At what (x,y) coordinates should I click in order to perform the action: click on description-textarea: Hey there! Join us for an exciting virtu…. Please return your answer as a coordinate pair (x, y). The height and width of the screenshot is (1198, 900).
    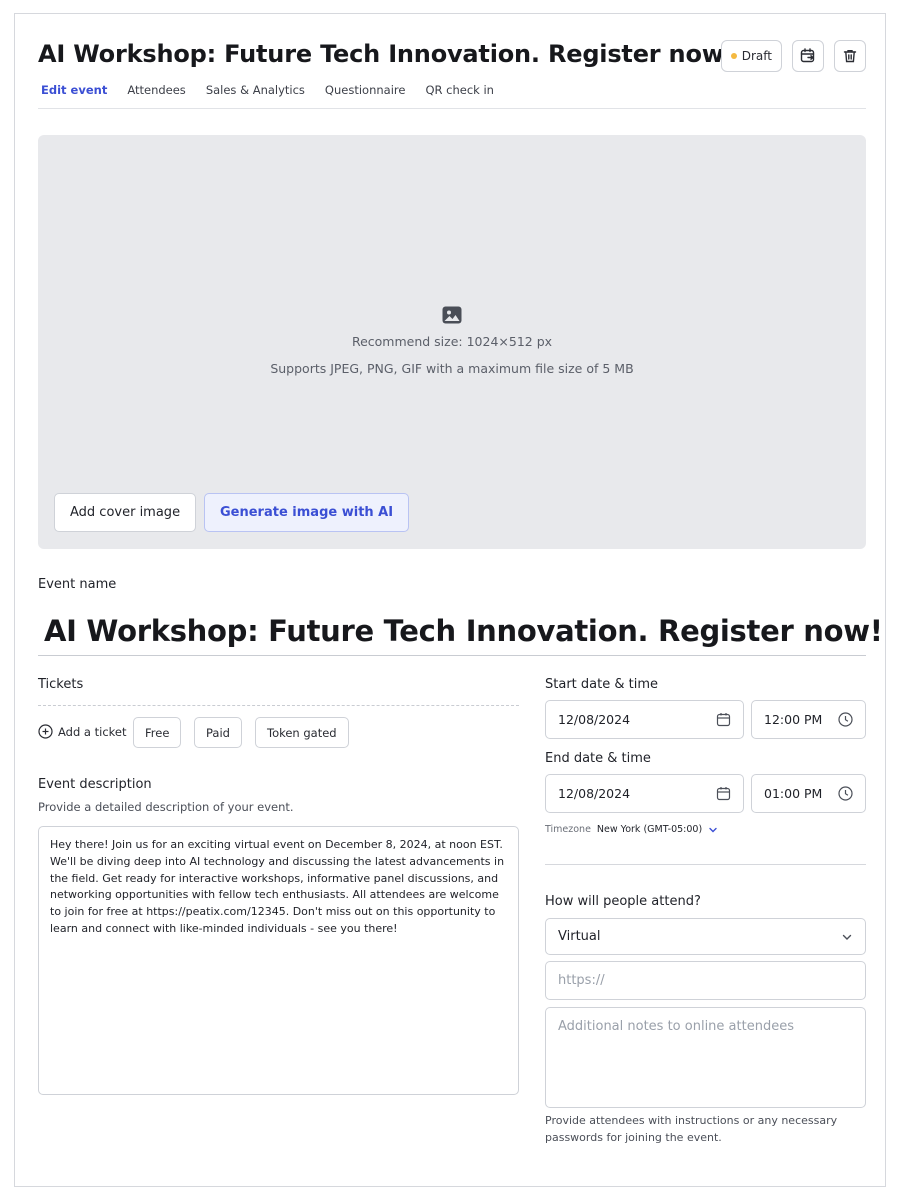
    Looking at the image, I should click on (278, 960).